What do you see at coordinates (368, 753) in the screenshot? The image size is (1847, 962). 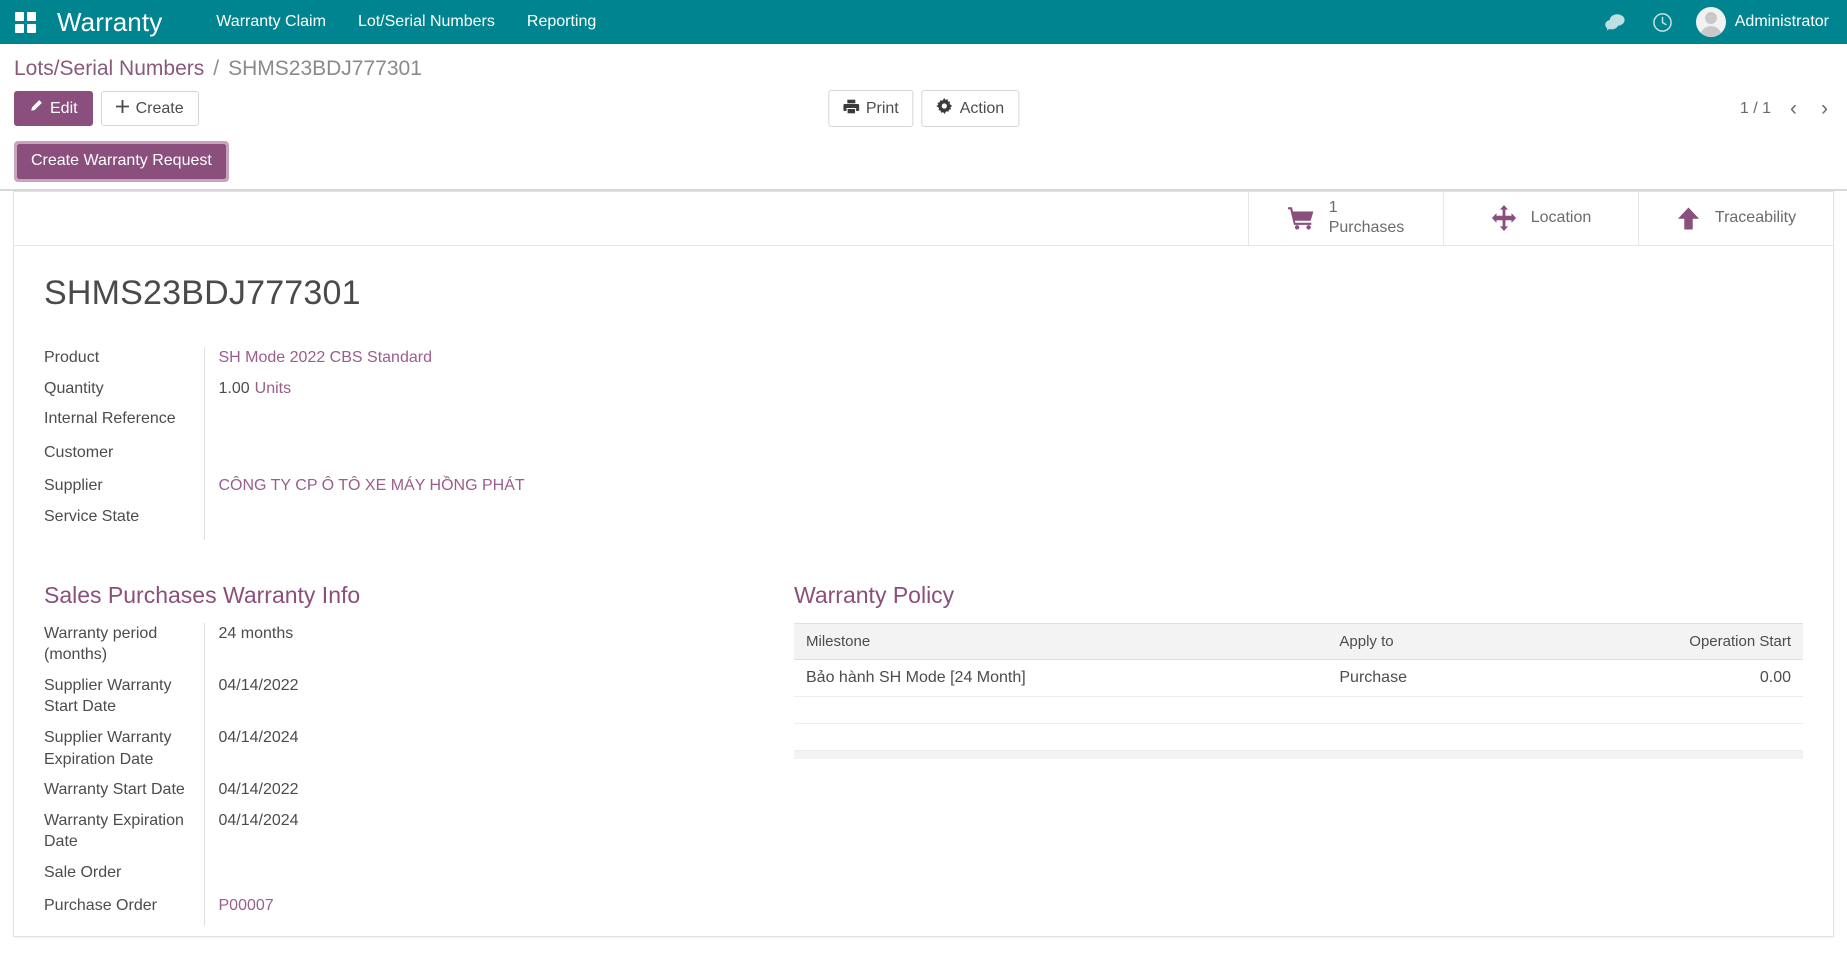 I see `field-value-supplier-warranty-expiration-date: 04/14/2024` at bounding box center [368, 753].